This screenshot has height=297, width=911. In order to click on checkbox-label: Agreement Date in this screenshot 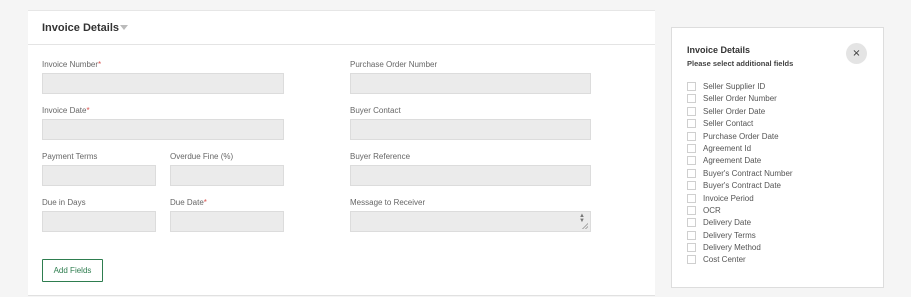, I will do `click(732, 161)`.